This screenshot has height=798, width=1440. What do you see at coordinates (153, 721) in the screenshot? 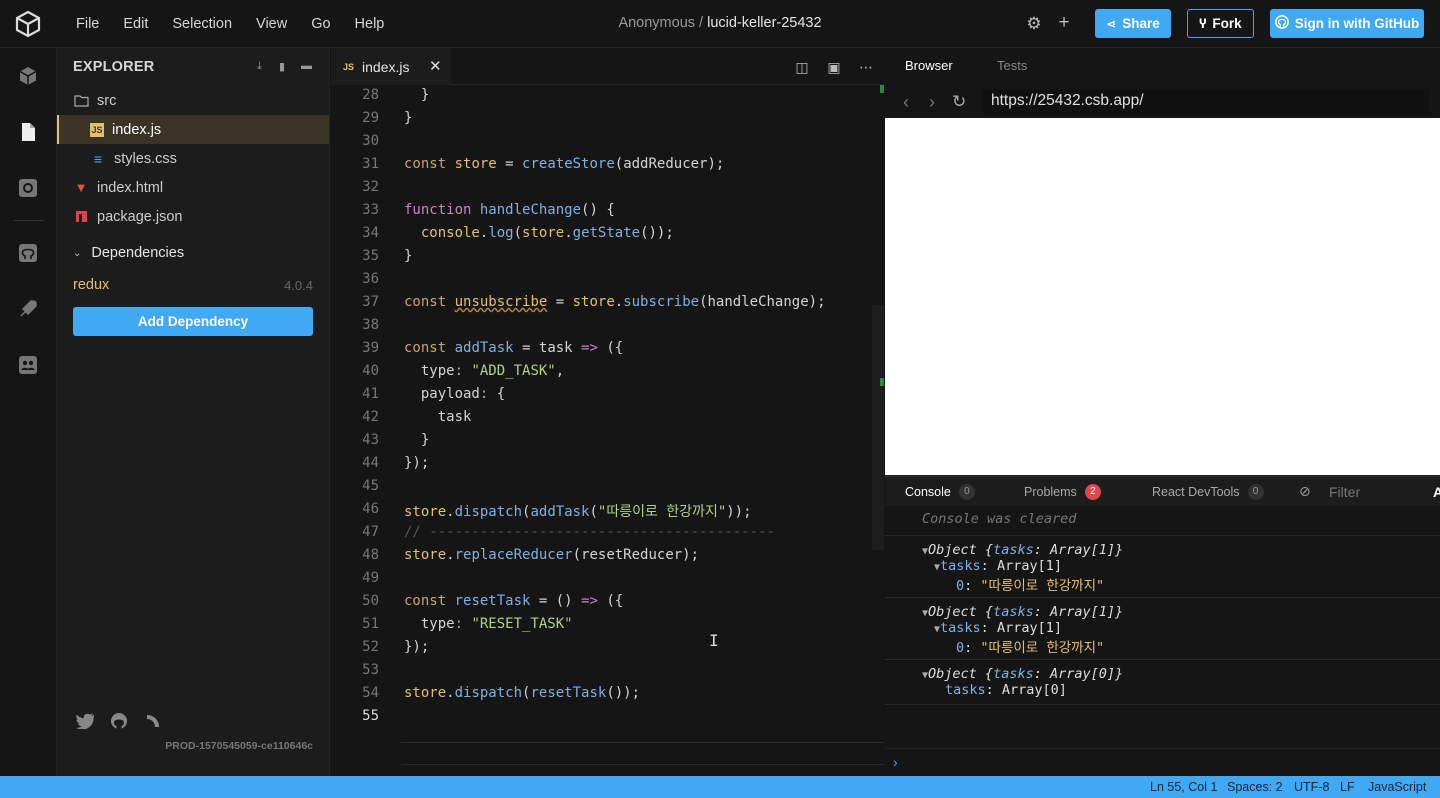
I see `spectrum-icon` at bounding box center [153, 721].